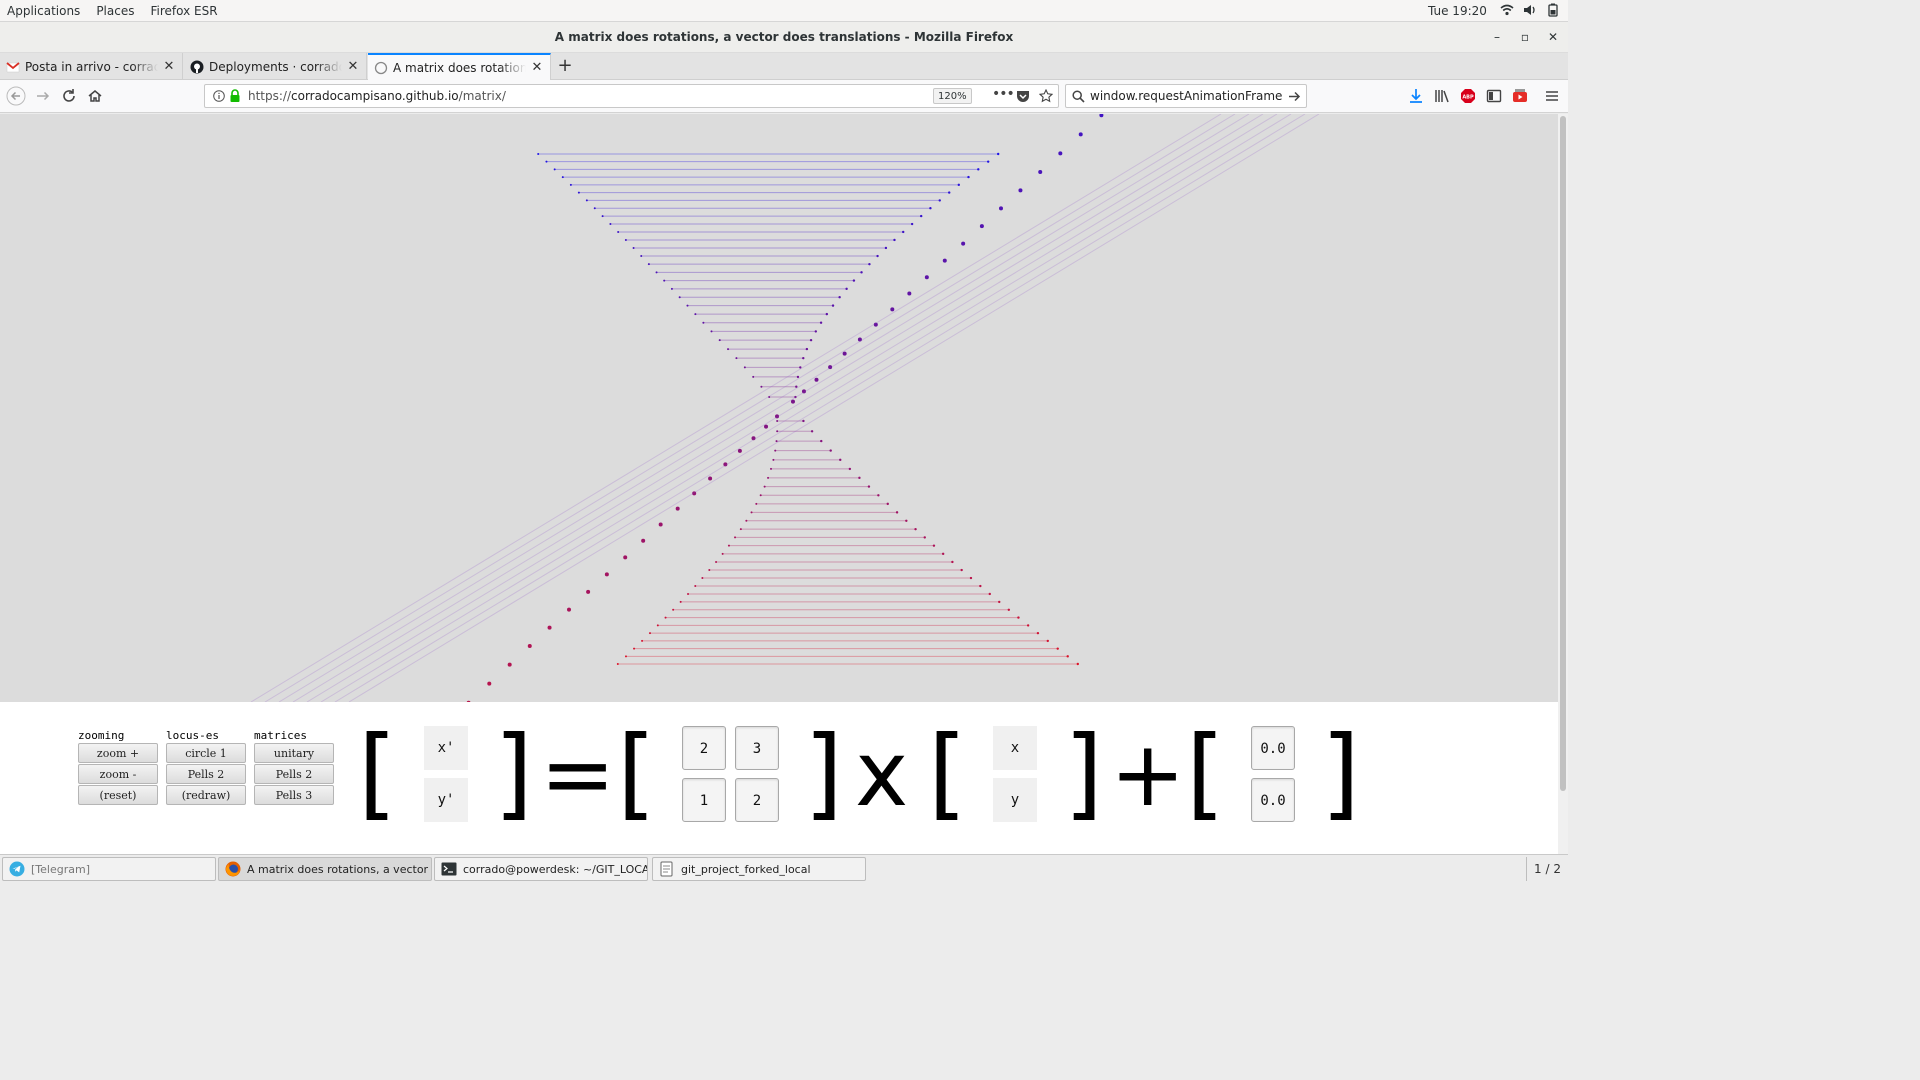 Image resolution: width=1920 pixels, height=1080 pixels. What do you see at coordinates (294, 753) in the screenshot?
I see `matrix-unitary-button: unitary` at bounding box center [294, 753].